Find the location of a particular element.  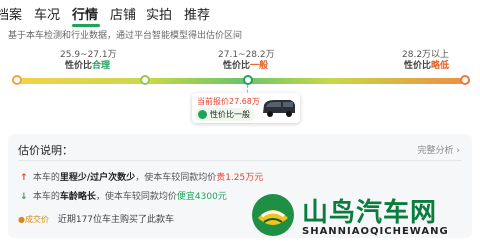

reason-row-2: ↓ 本车的车龄略长，使本车较同款均价便宜4300元 is located at coordinates (123, 197).